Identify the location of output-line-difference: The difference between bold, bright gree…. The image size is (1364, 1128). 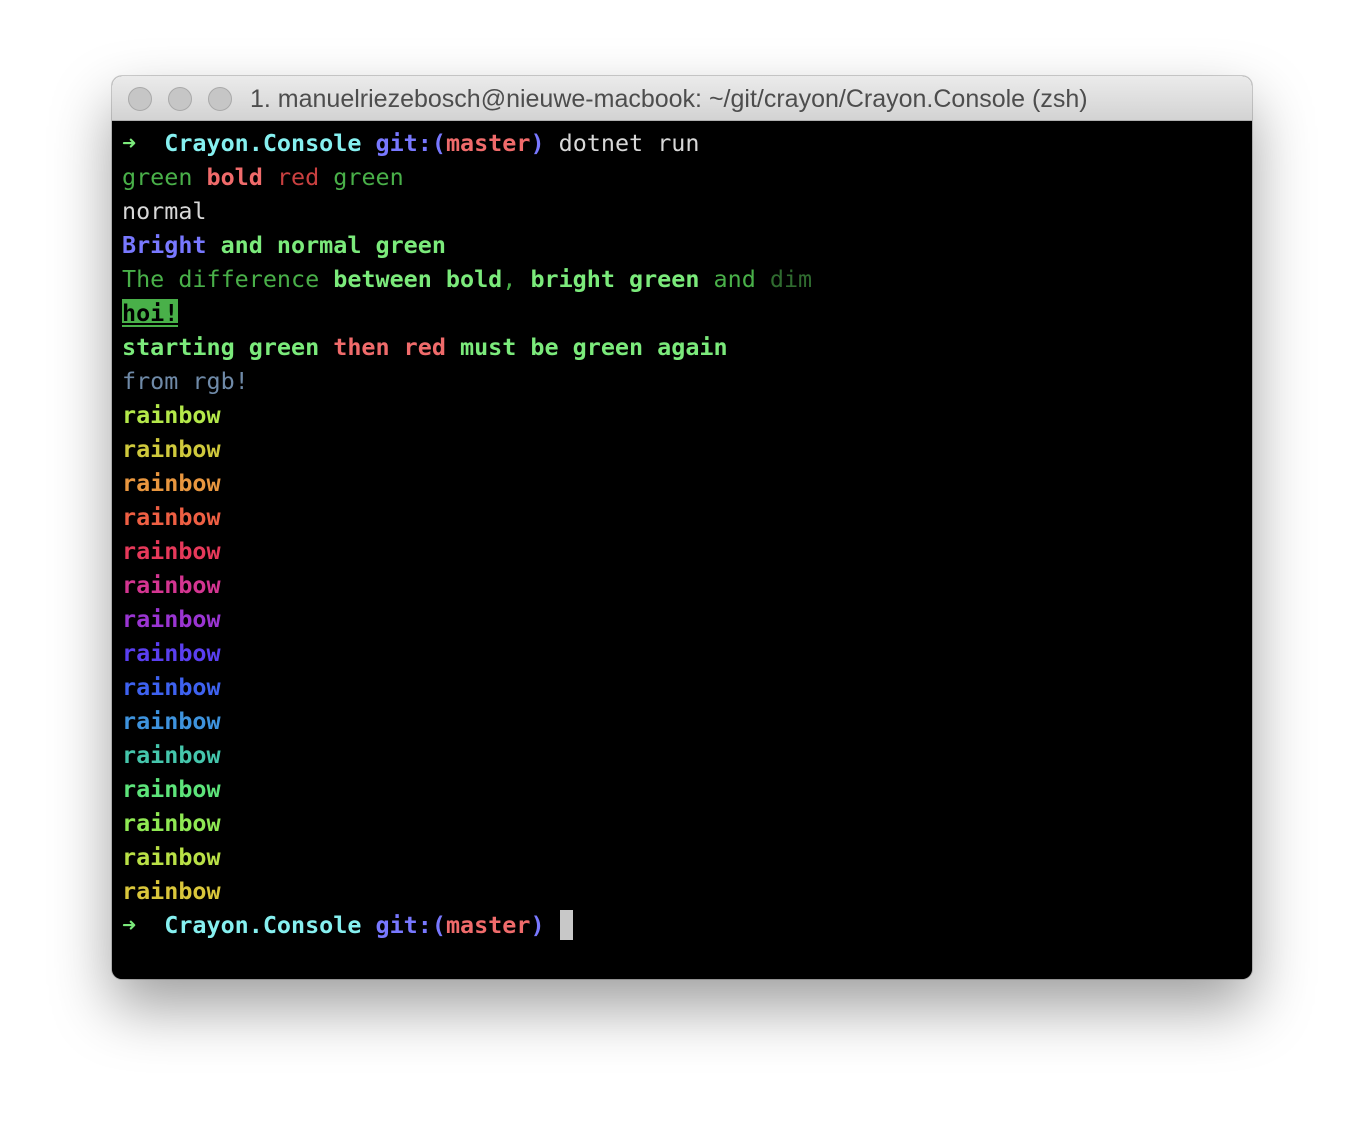
(467, 279).